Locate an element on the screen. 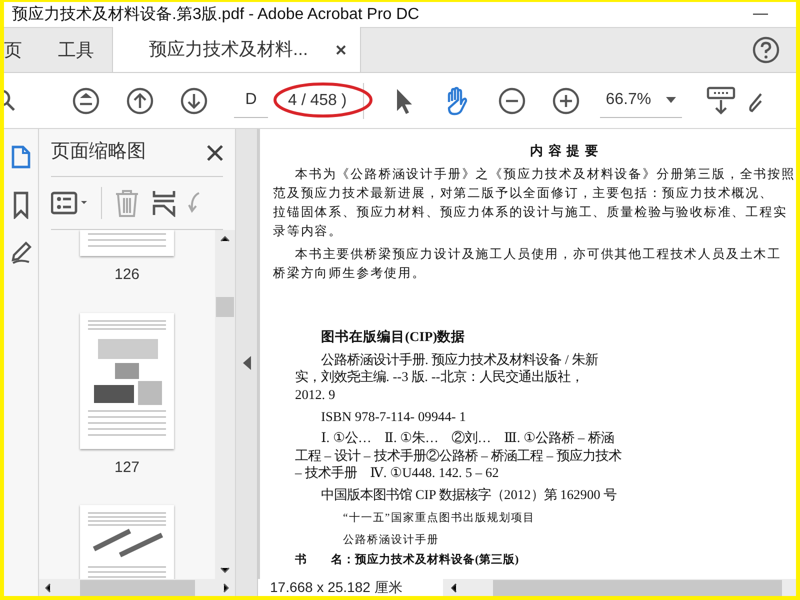  page-size: 17.668 x 25.182 厘米 is located at coordinates (350, 587).